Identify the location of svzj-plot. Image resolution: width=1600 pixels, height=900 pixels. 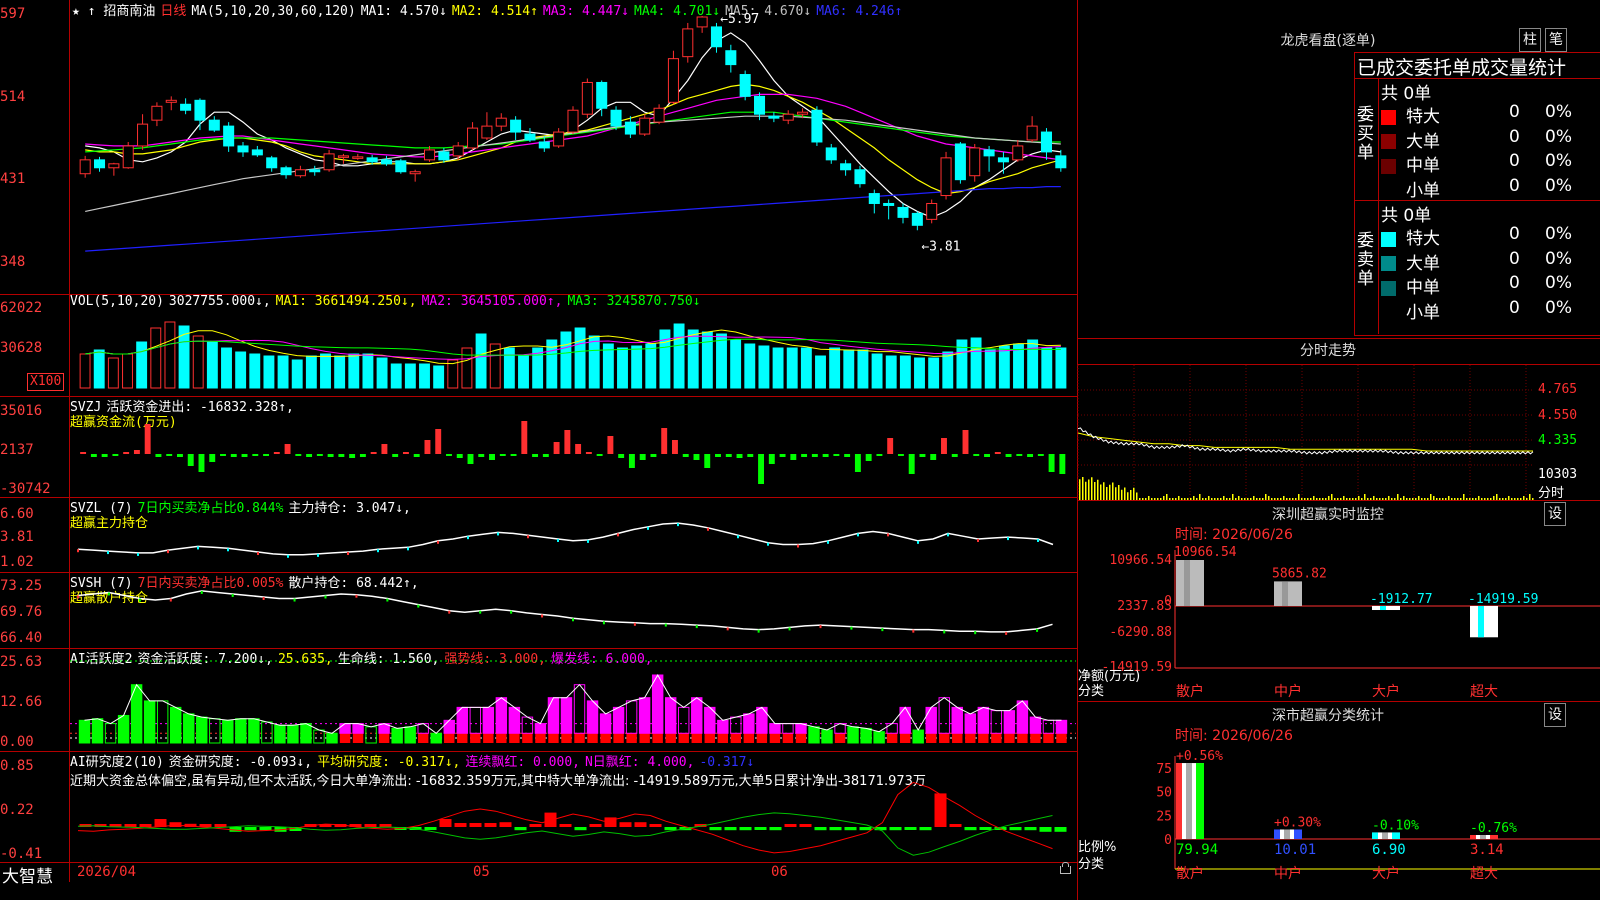
(573, 446).